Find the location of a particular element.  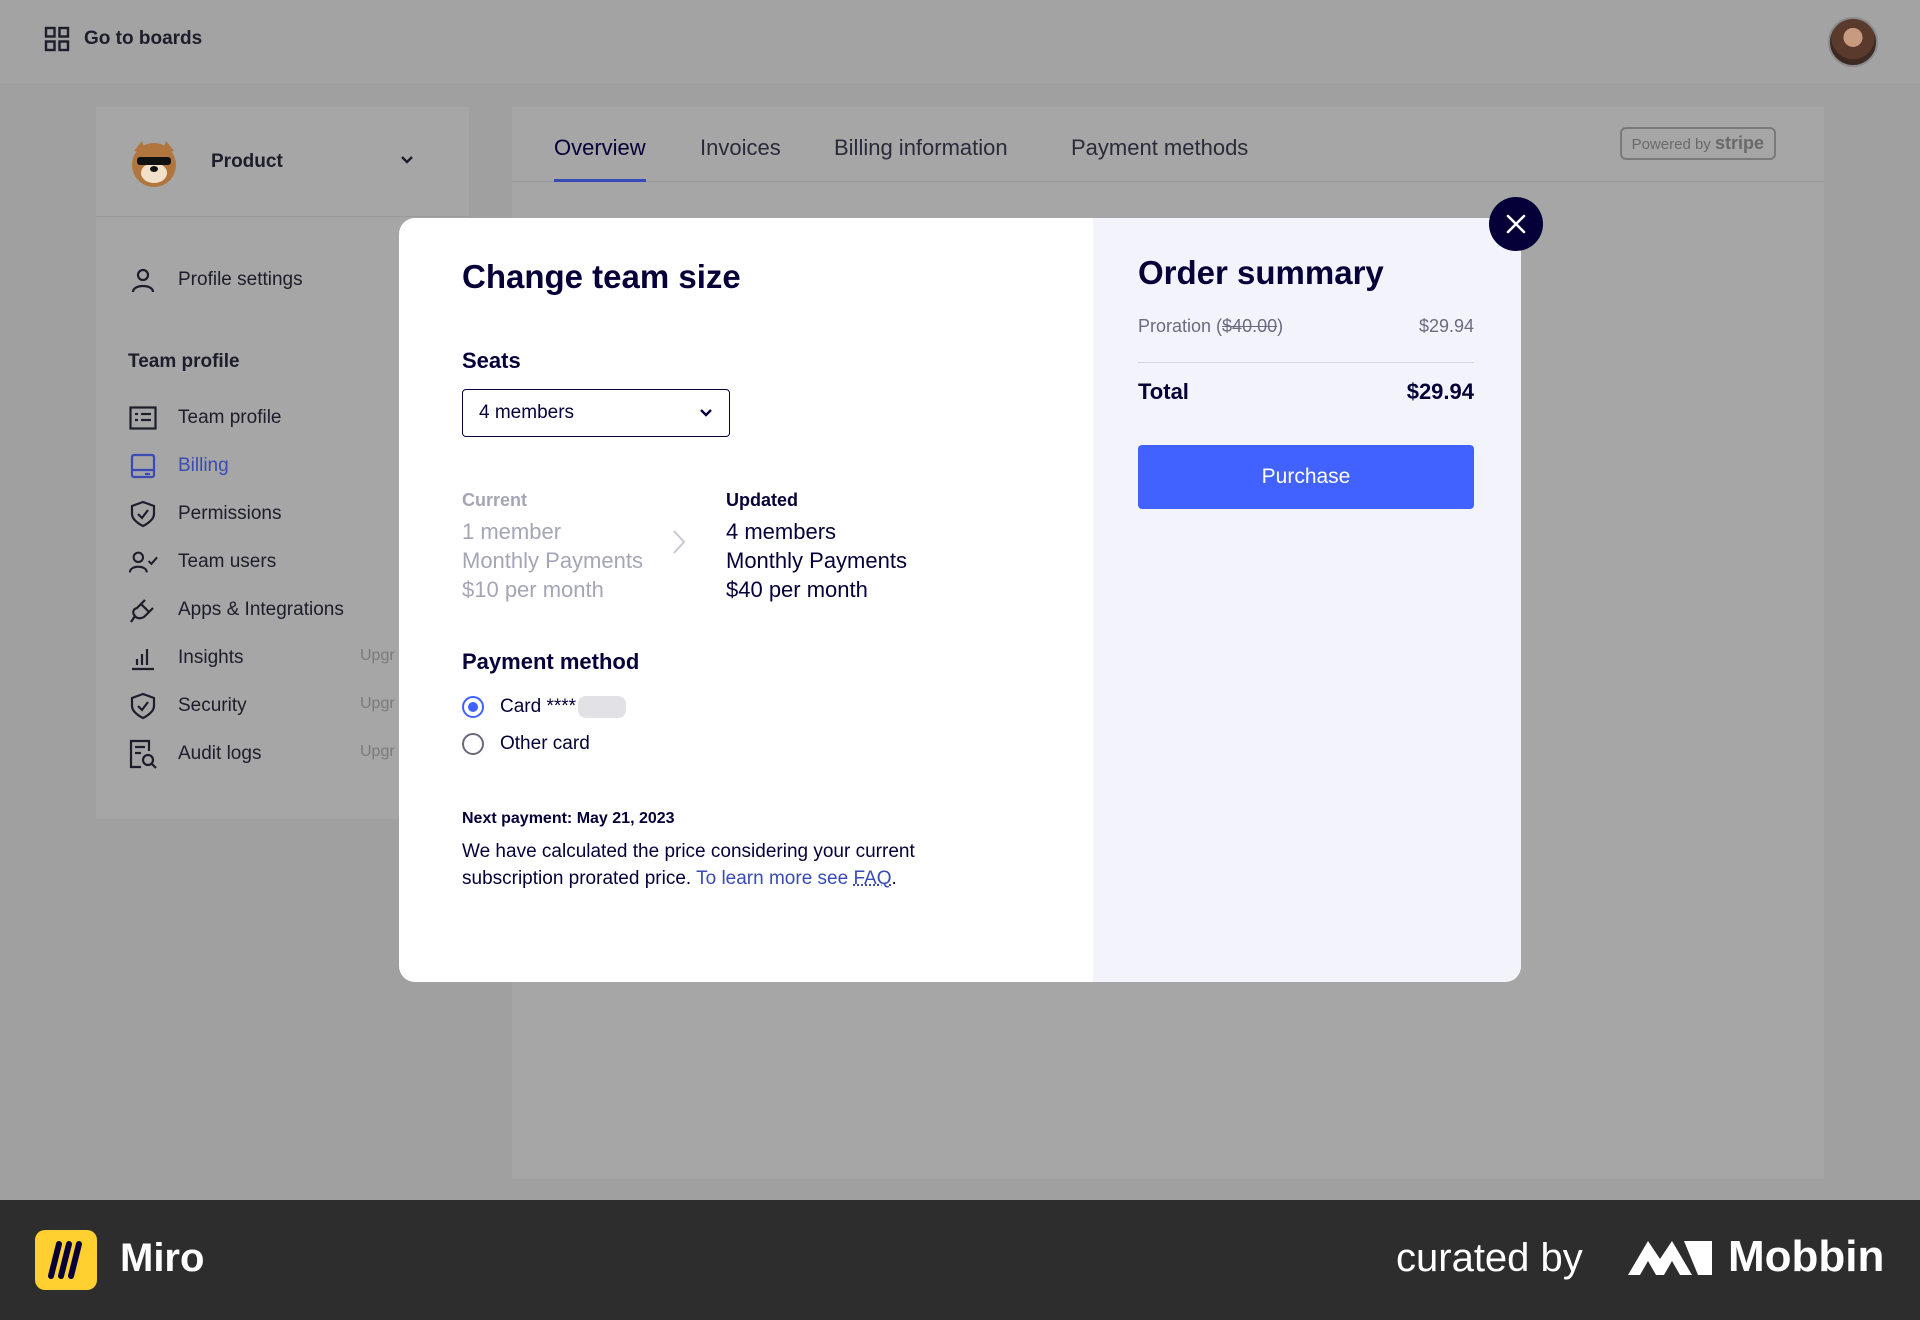

grid-icon is located at coordinates (57, 39).